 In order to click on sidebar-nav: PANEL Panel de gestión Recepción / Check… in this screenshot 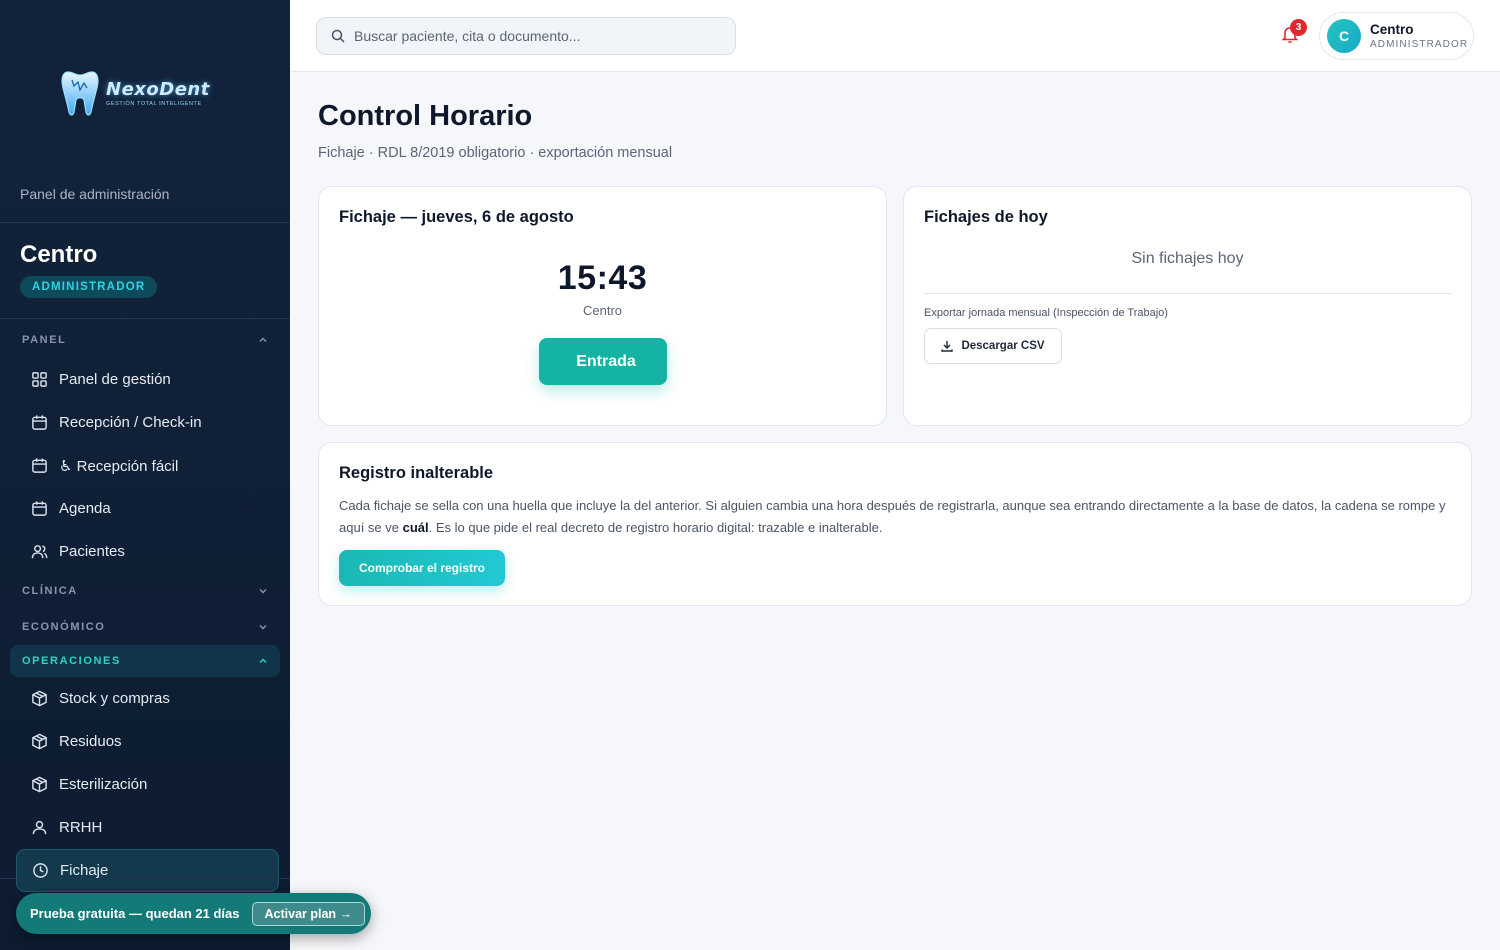, I will do `click(145, 607)`.